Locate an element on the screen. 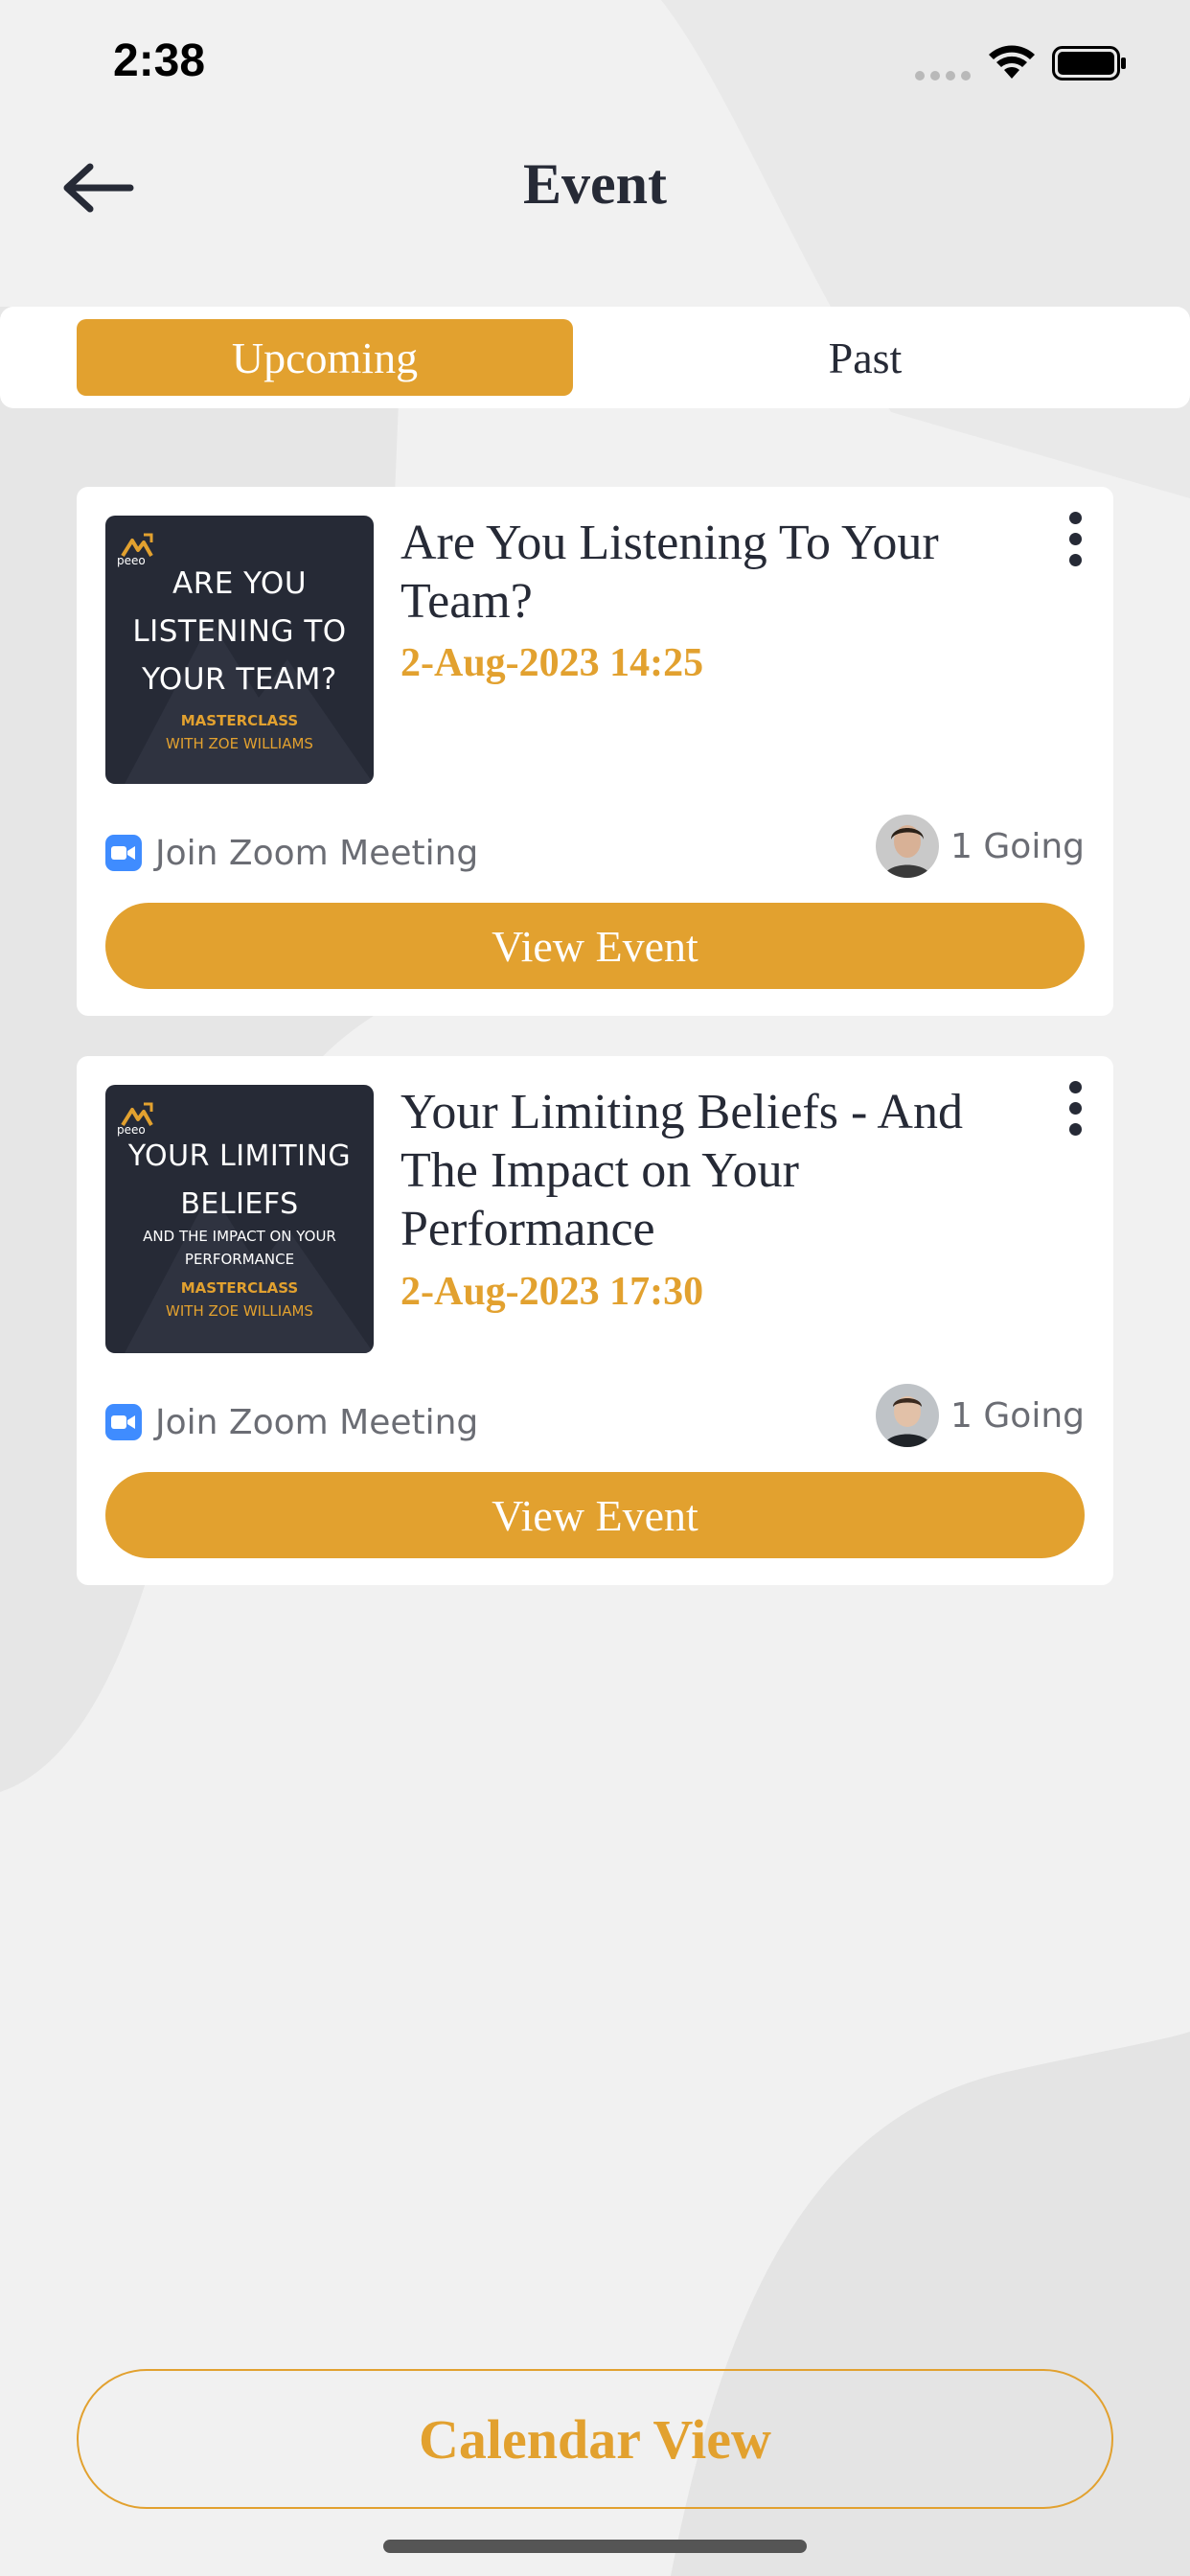 This screenshot has height=2576, width=1190. event-date: 2-Aug-2023 17:30 is located at coordinates (552, 1292).